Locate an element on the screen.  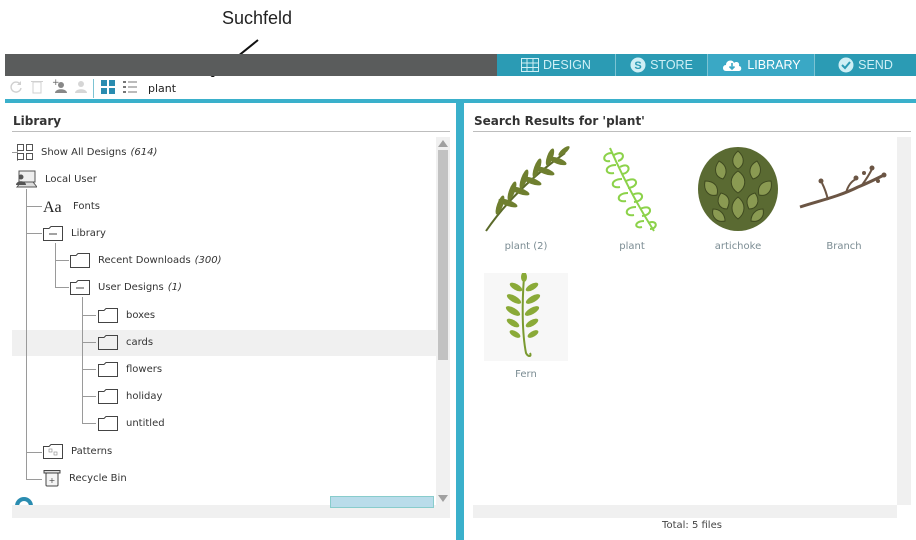
svg-text: Aa is located at coordinates (52, 206).